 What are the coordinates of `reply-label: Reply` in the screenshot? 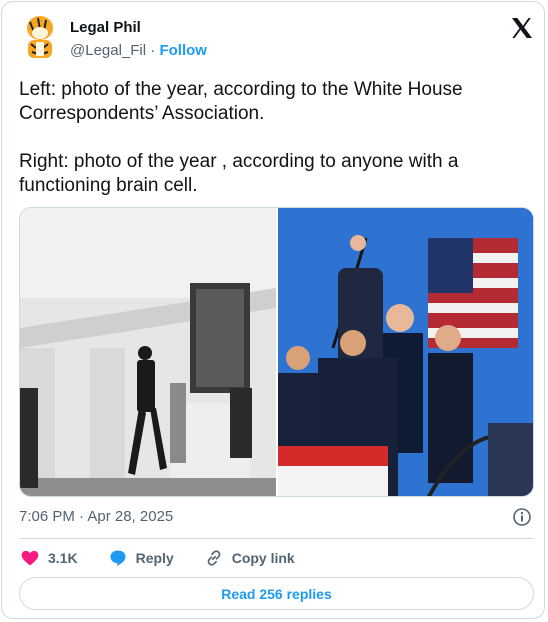 It's located at (154, 558).